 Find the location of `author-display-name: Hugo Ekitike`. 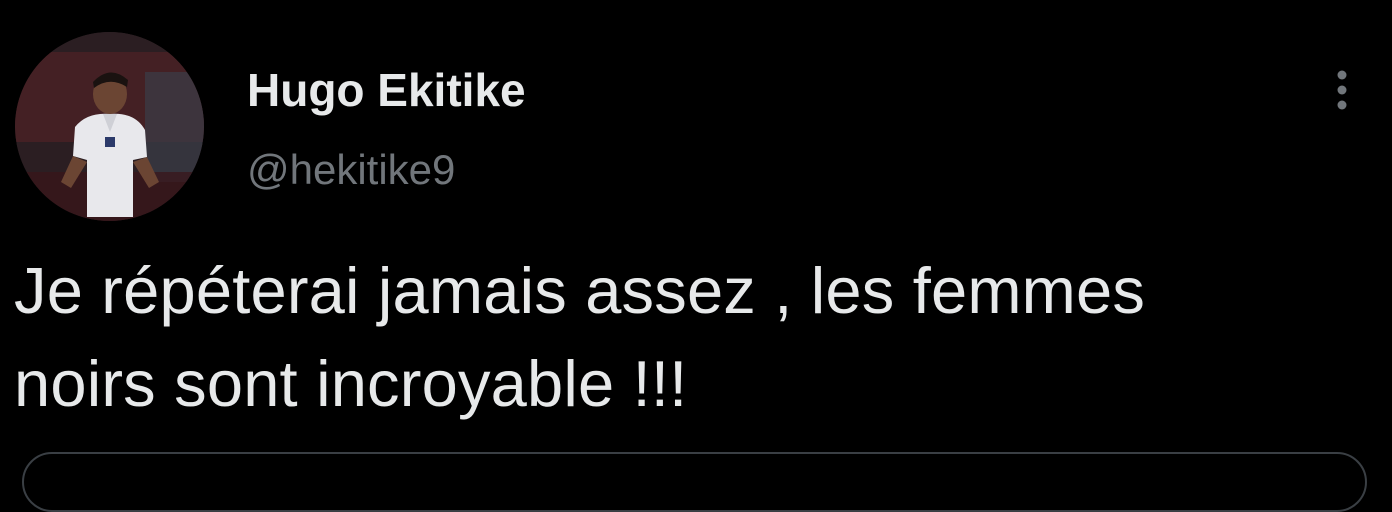

author-display-name: Hugo Ekitike is located at coordinates (386, 90).